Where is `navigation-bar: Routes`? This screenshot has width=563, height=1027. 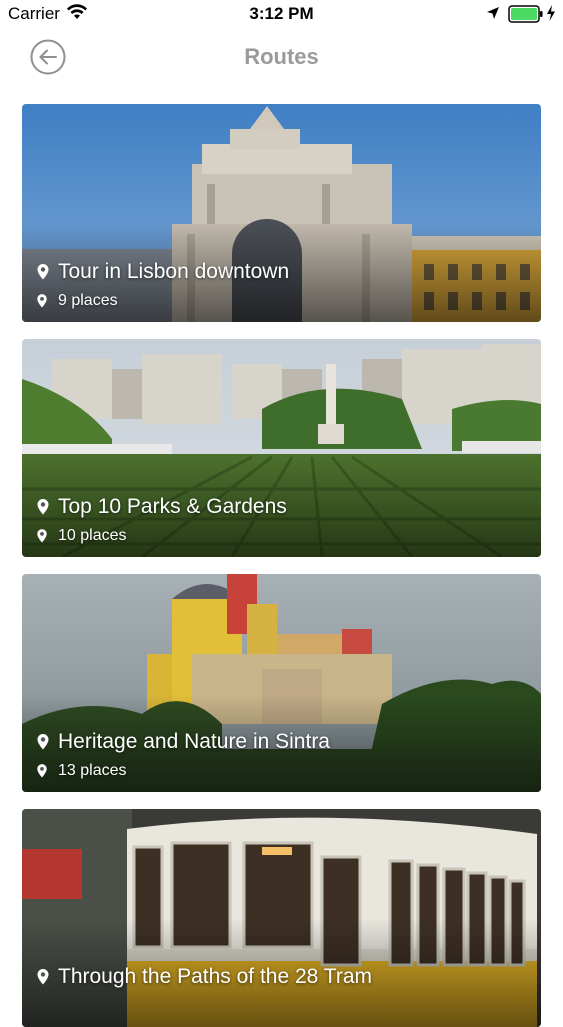 navigation-bar: Routes is located at coordinates (281, 58).